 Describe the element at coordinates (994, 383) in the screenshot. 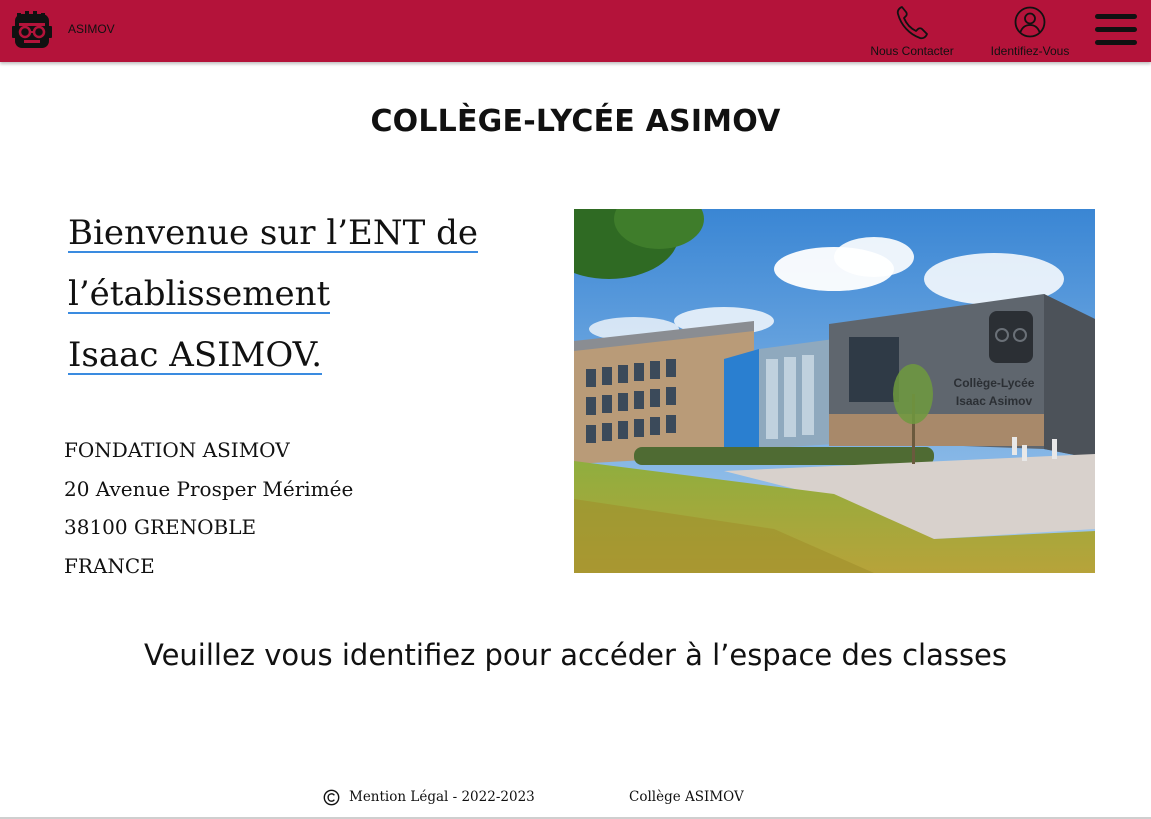

I see `building-sign-line-1: Collège-Lycée` at that location.